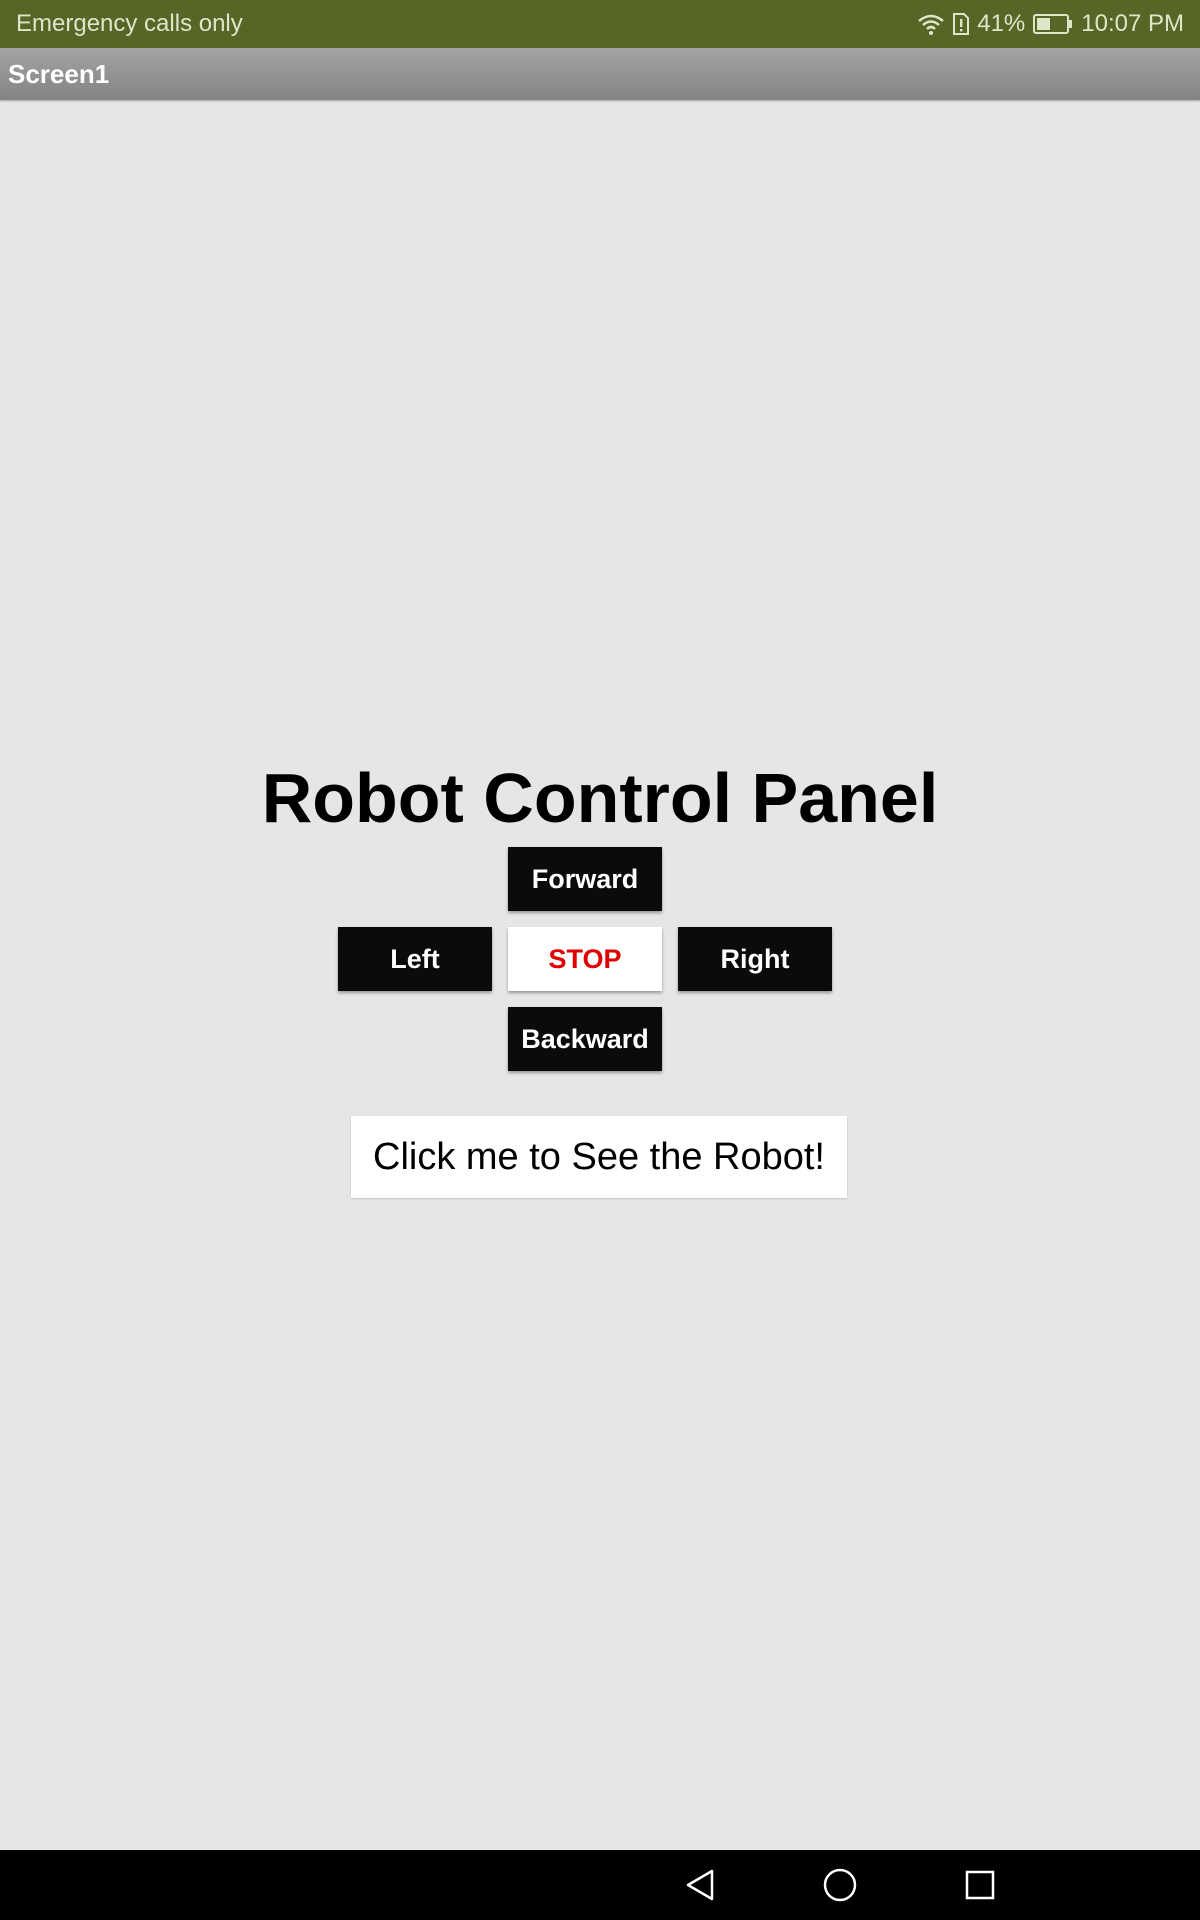 This screenshot has width=1200, height=1920. Describe the element at coordinates (1001, 23) in the screenshot. I see `battery-percent: 41%` at that location.